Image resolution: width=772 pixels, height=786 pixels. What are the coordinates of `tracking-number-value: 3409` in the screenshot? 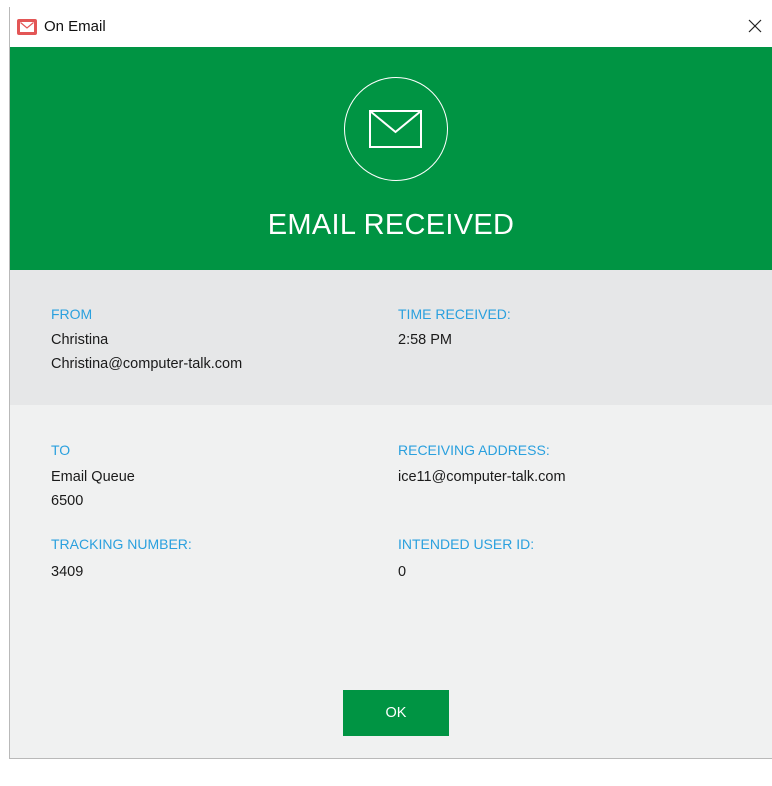 It's located at (67, 572).